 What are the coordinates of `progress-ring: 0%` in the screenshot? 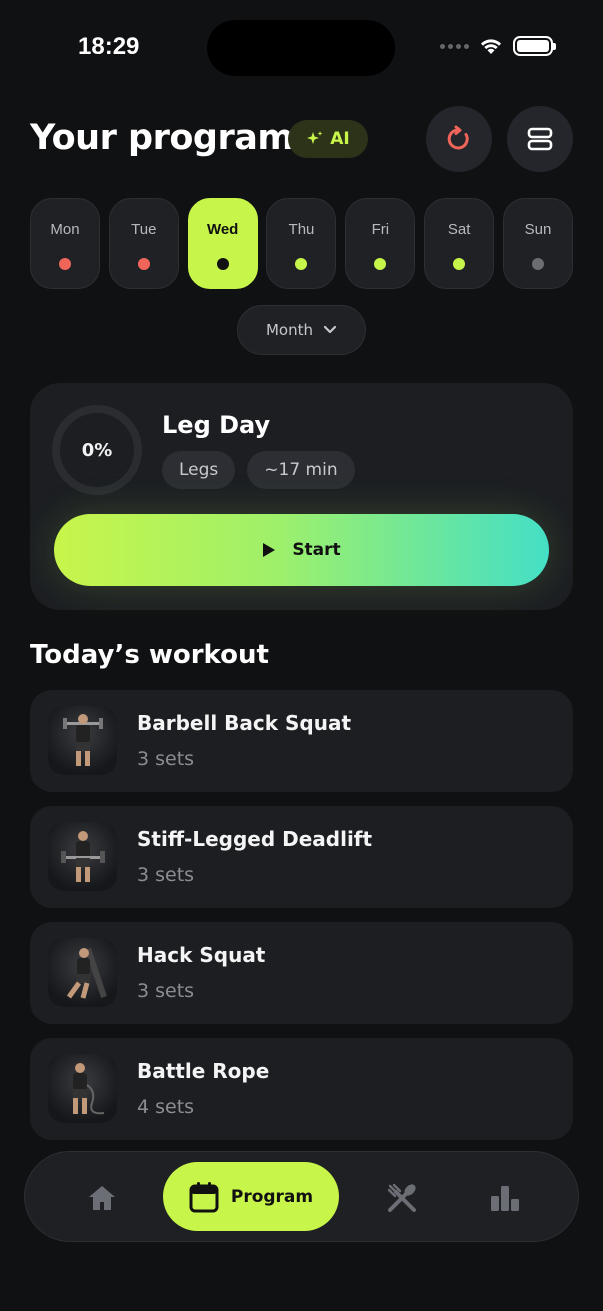 It's located at (97, 450).